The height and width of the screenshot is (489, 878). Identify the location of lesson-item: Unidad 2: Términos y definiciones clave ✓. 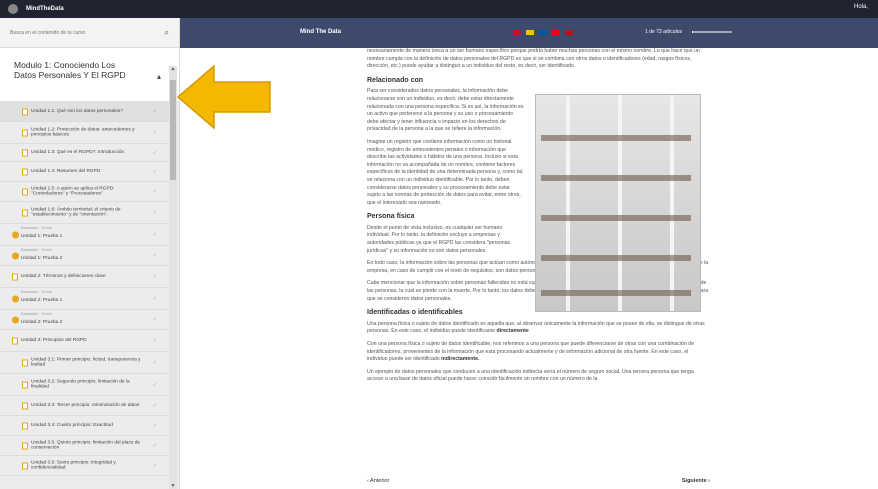
(84, 277).